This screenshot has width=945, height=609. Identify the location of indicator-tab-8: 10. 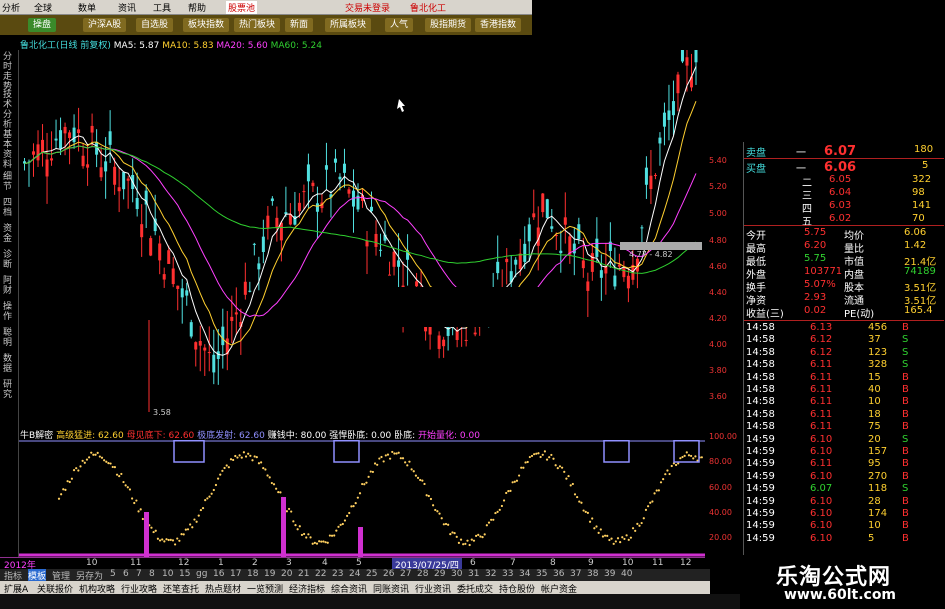
(167, 574).